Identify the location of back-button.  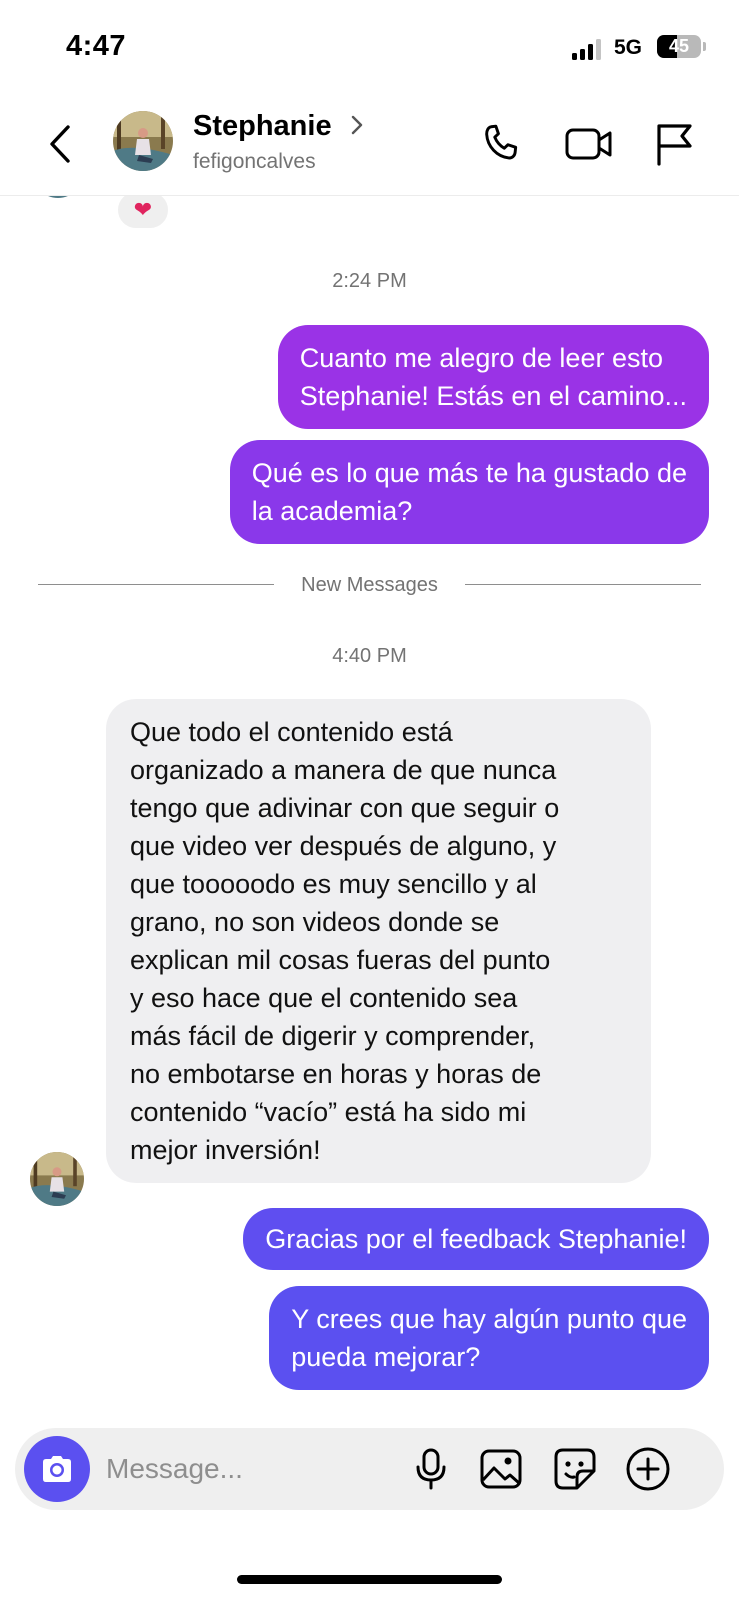
(60, 144).